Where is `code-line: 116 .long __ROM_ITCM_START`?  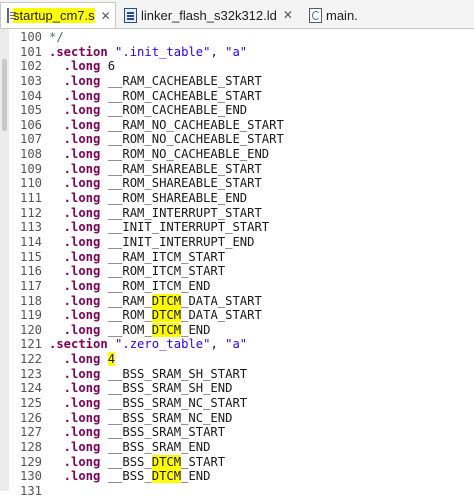
code-line: 116 .long __ROM_ITCM_START is located at coordinates (245, 271).